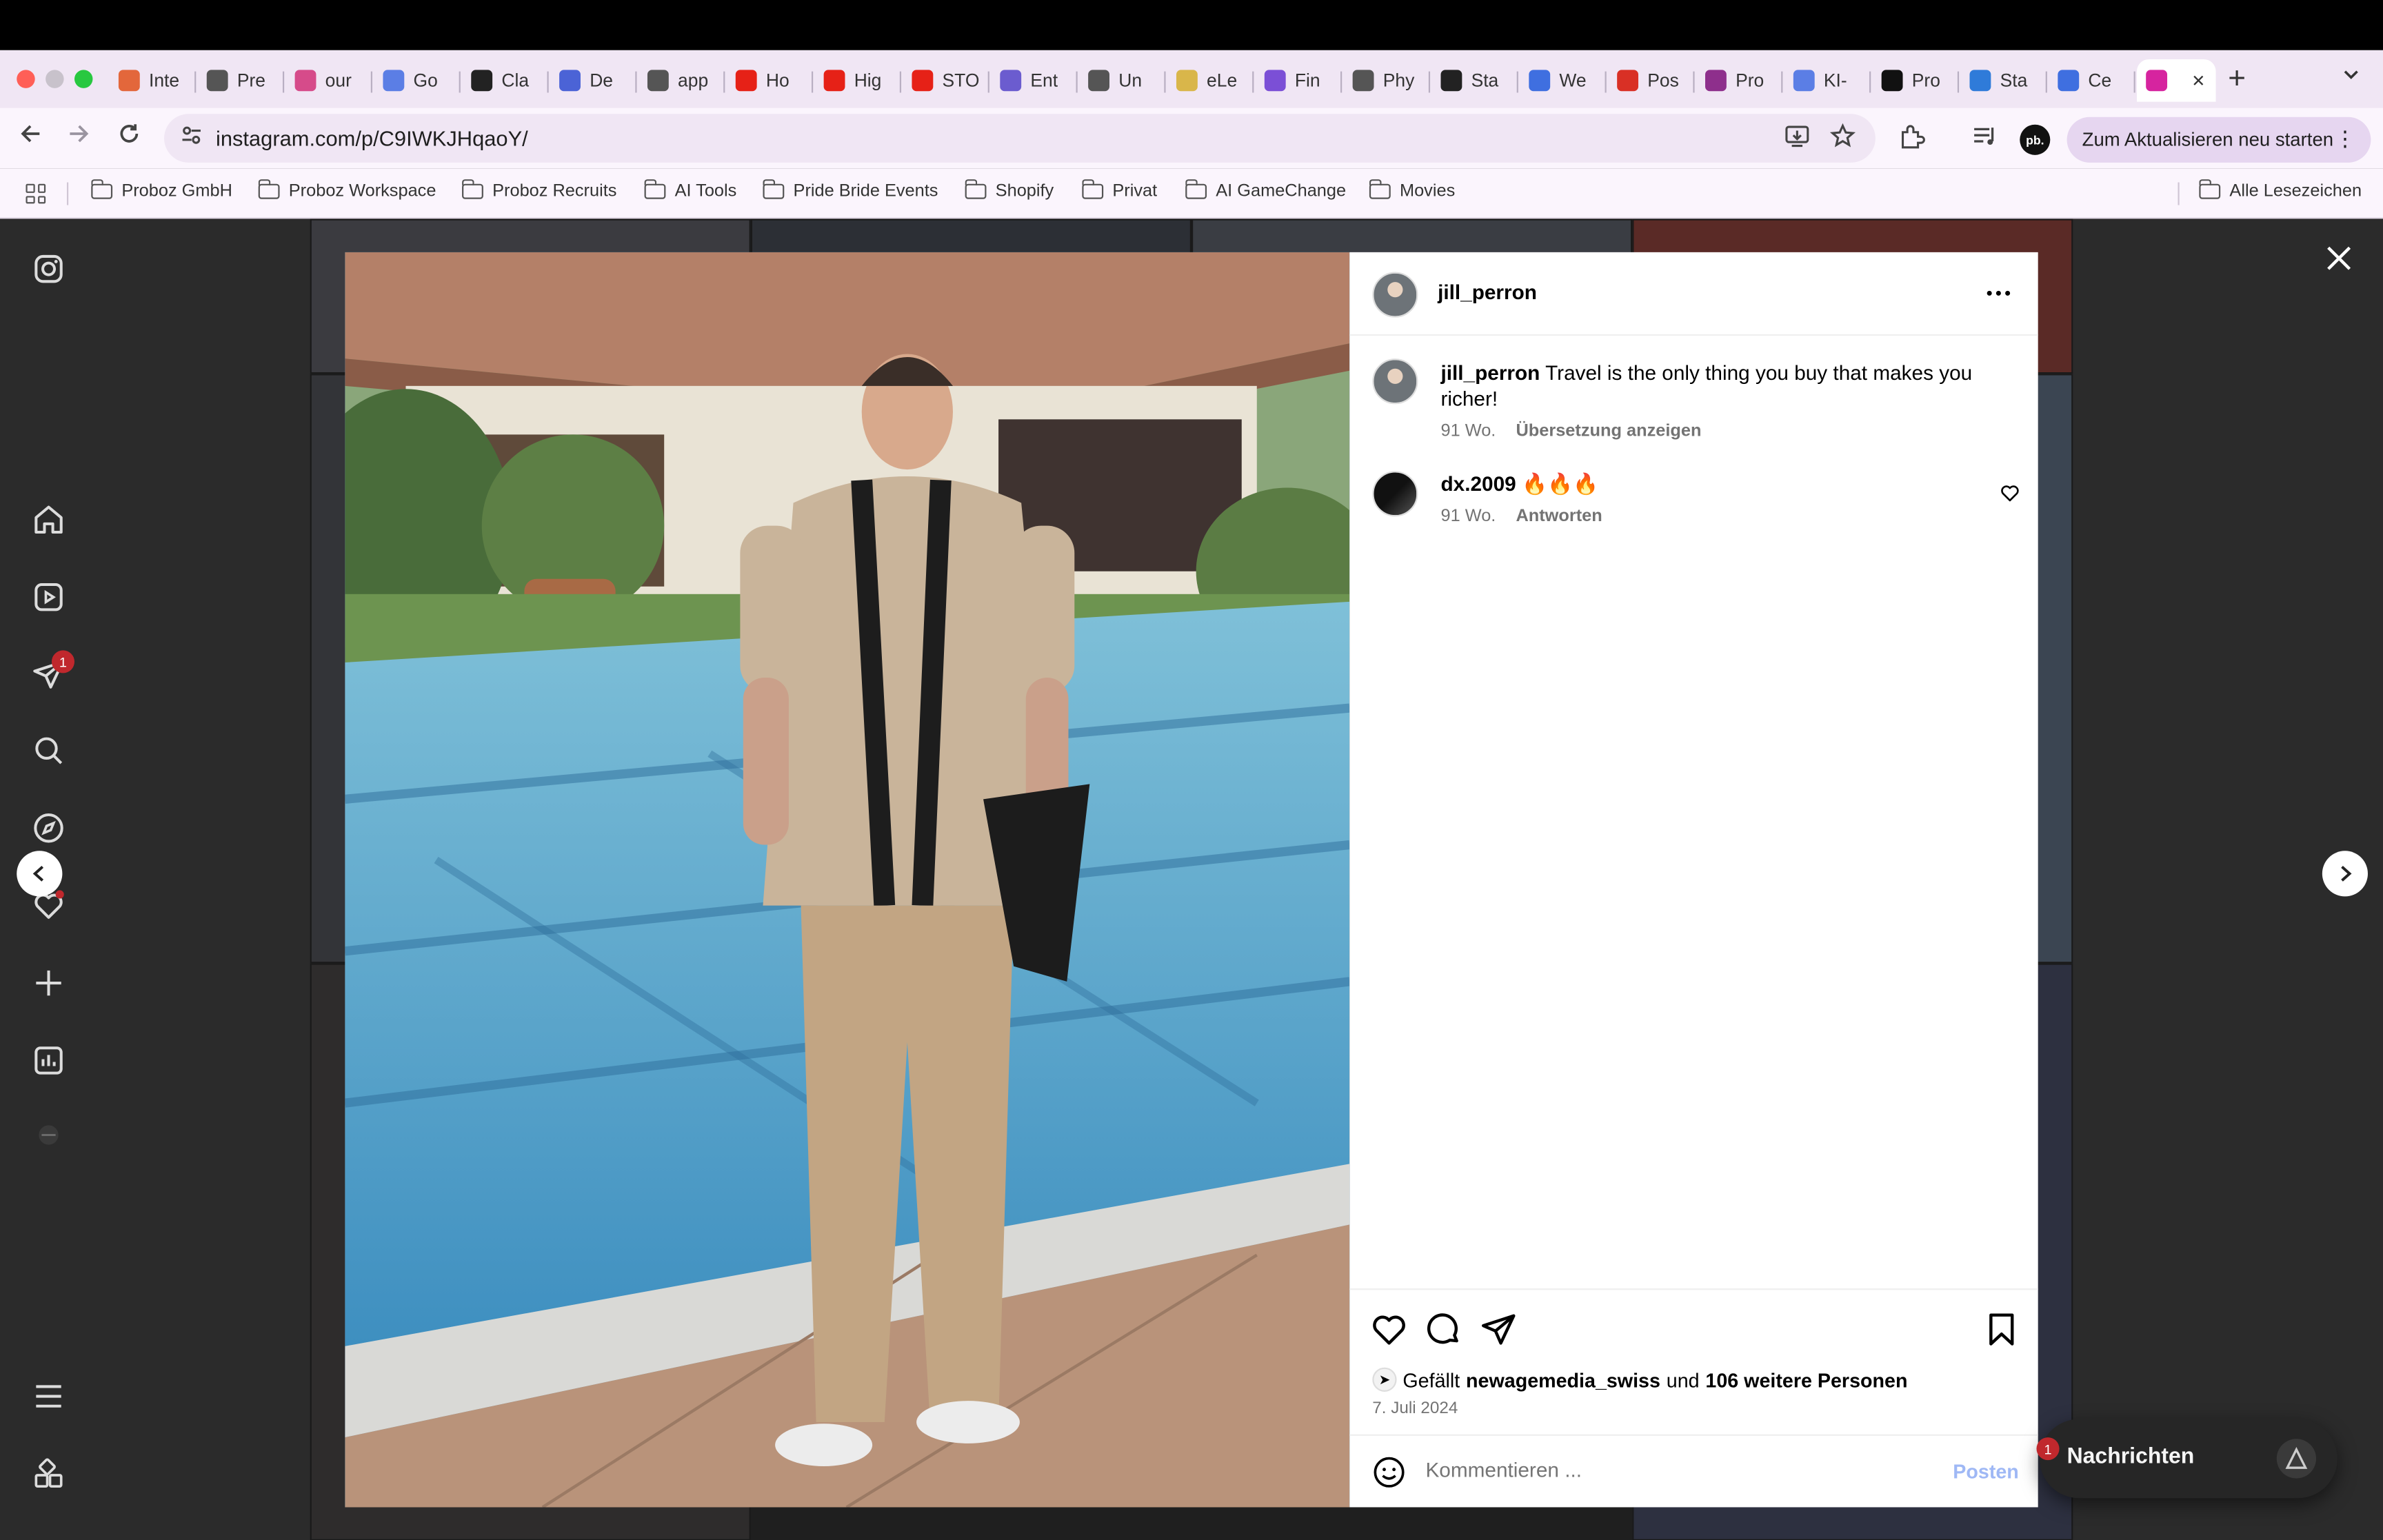 This screenshot has width=2383, height=1540. What do you see at coordinates (1797, 139) in the screenshot?
I see `install-app-icon` at bounding box center [1797, 139].